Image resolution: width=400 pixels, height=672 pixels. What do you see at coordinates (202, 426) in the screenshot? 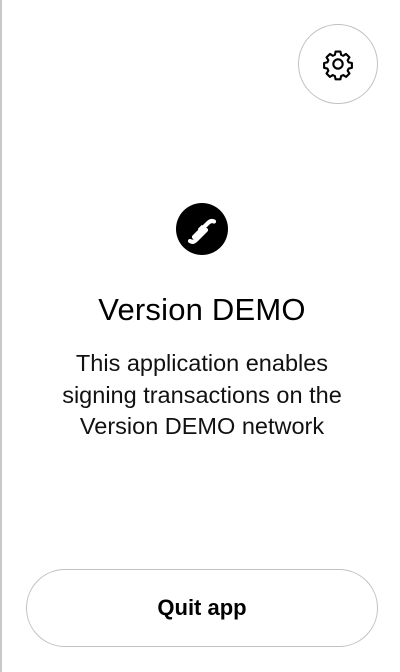
I see `description-line: Version DEMO network` at bounding box center [202, 426].